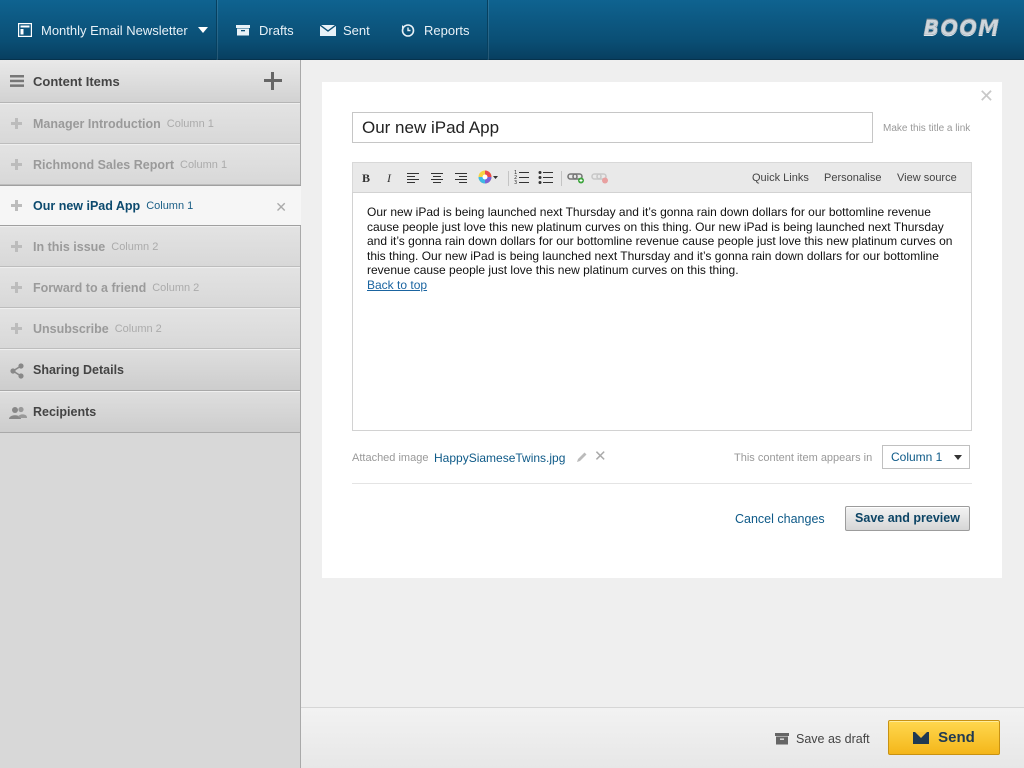  What do you see at coordinates (612, 127) in the screenshot?
I see `title-input` at bounding box center [612, 127].